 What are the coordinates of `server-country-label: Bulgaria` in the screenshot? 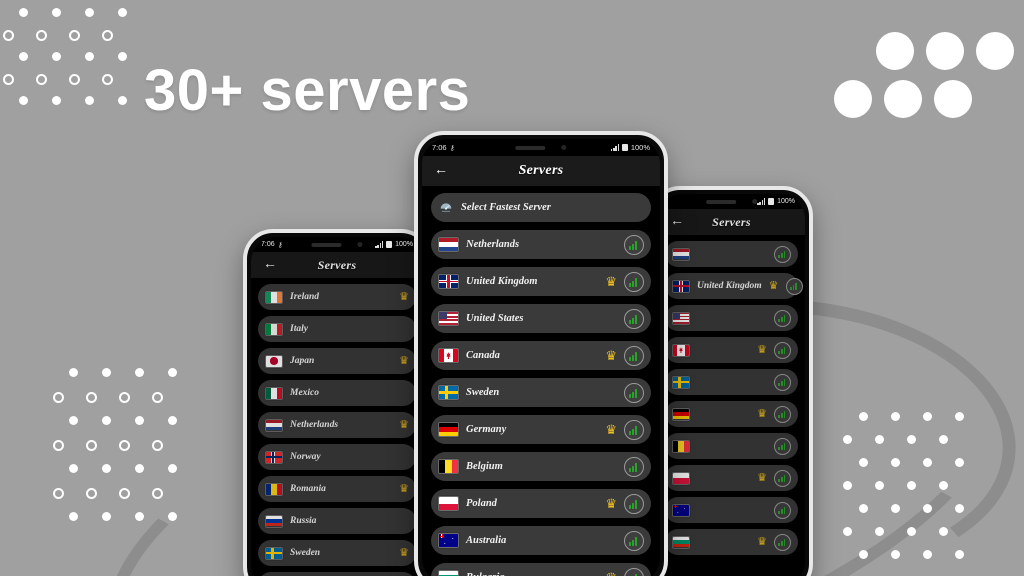 It's located at (532, 574).